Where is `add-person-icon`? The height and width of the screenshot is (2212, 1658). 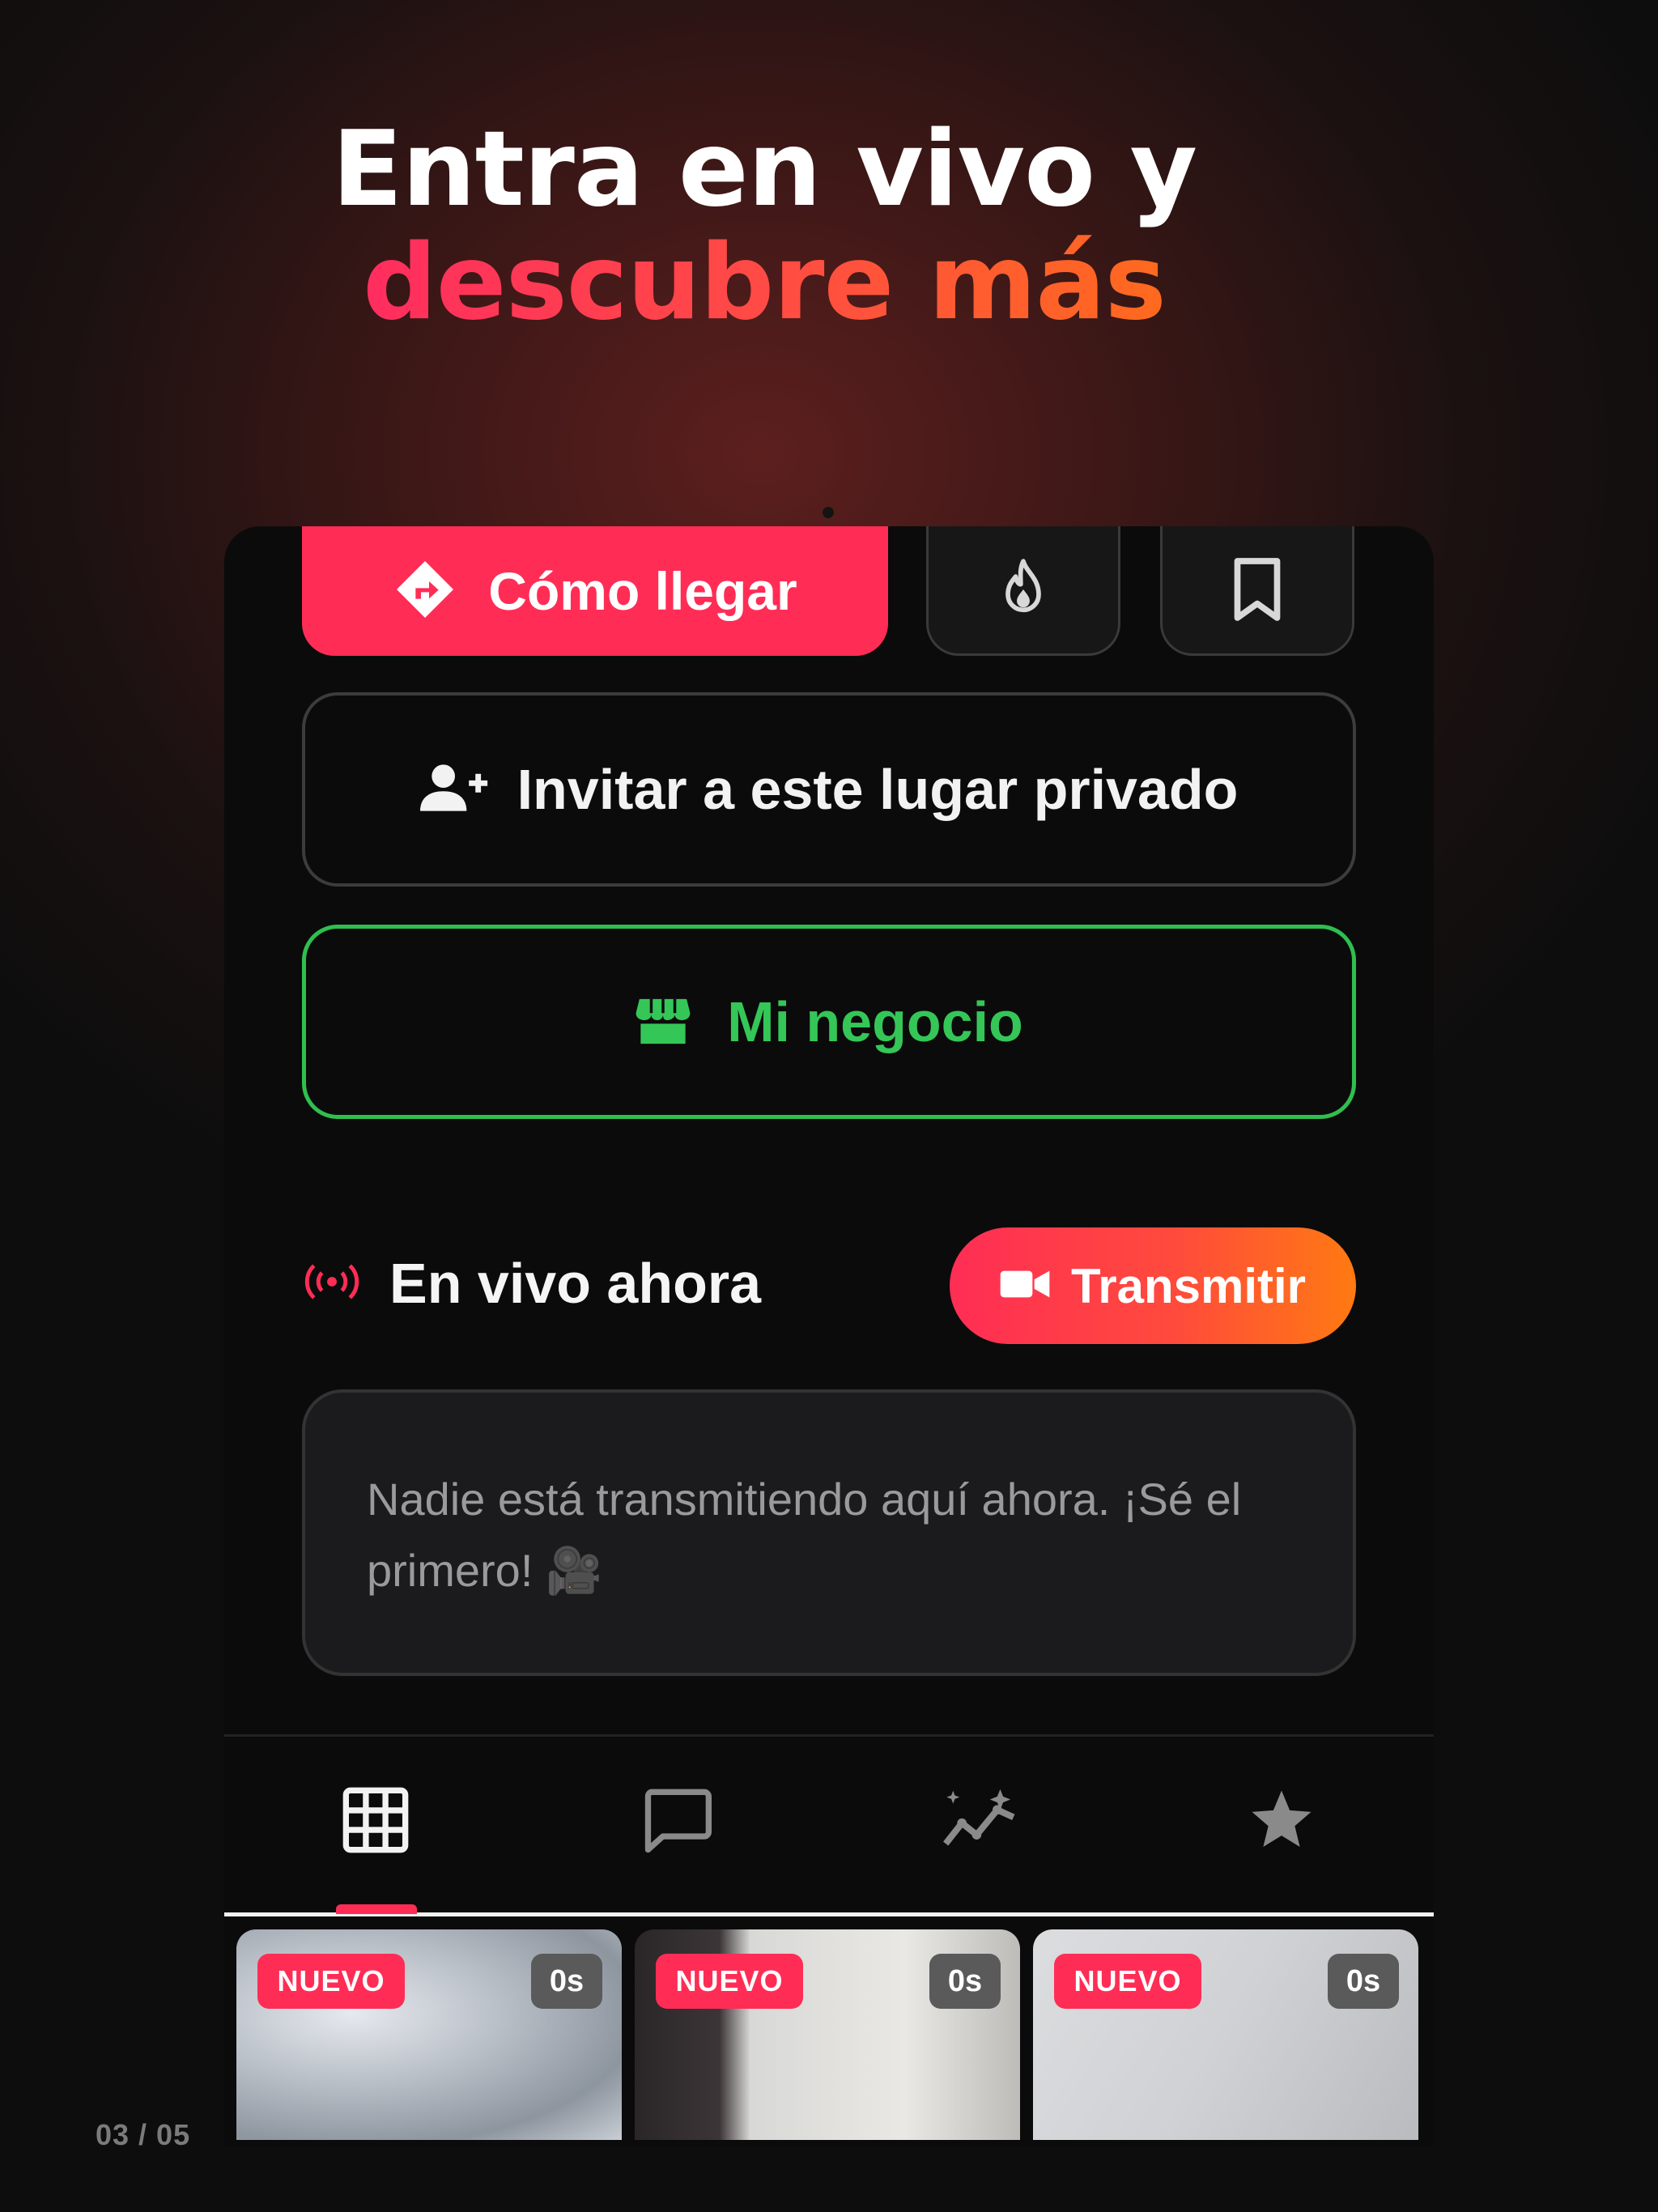 add-person-icon is located at coordinates (454, 790).